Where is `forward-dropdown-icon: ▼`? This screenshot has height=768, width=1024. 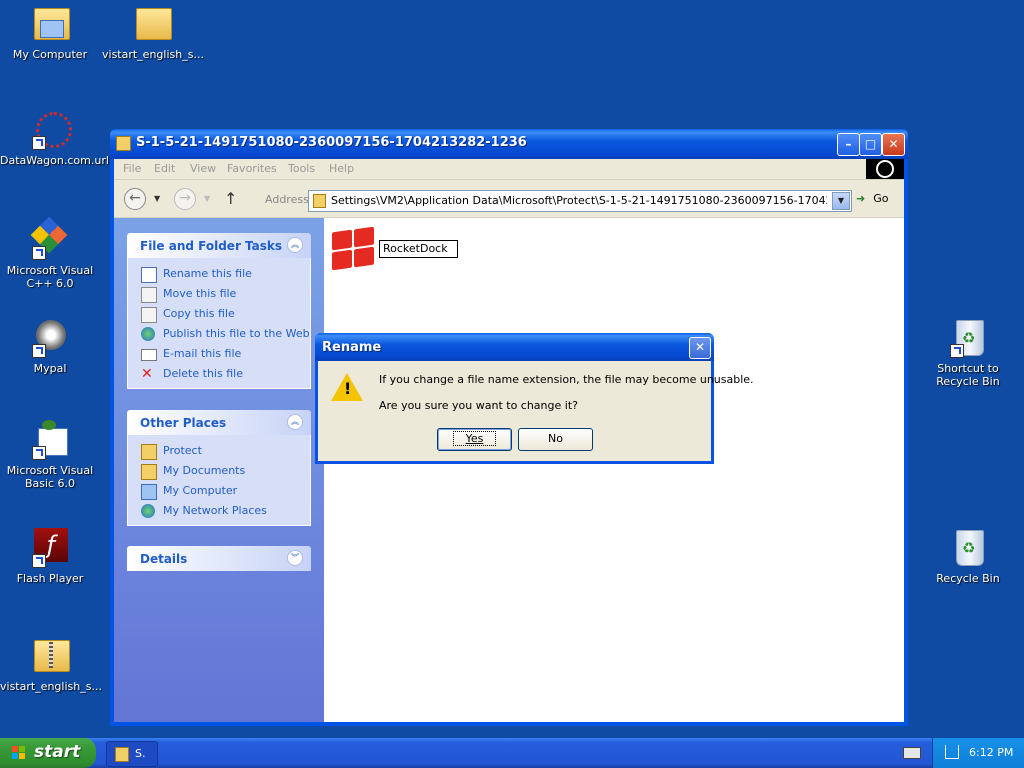
forward-dropdown-icon: ▼ is located at coordinates (207, 198).